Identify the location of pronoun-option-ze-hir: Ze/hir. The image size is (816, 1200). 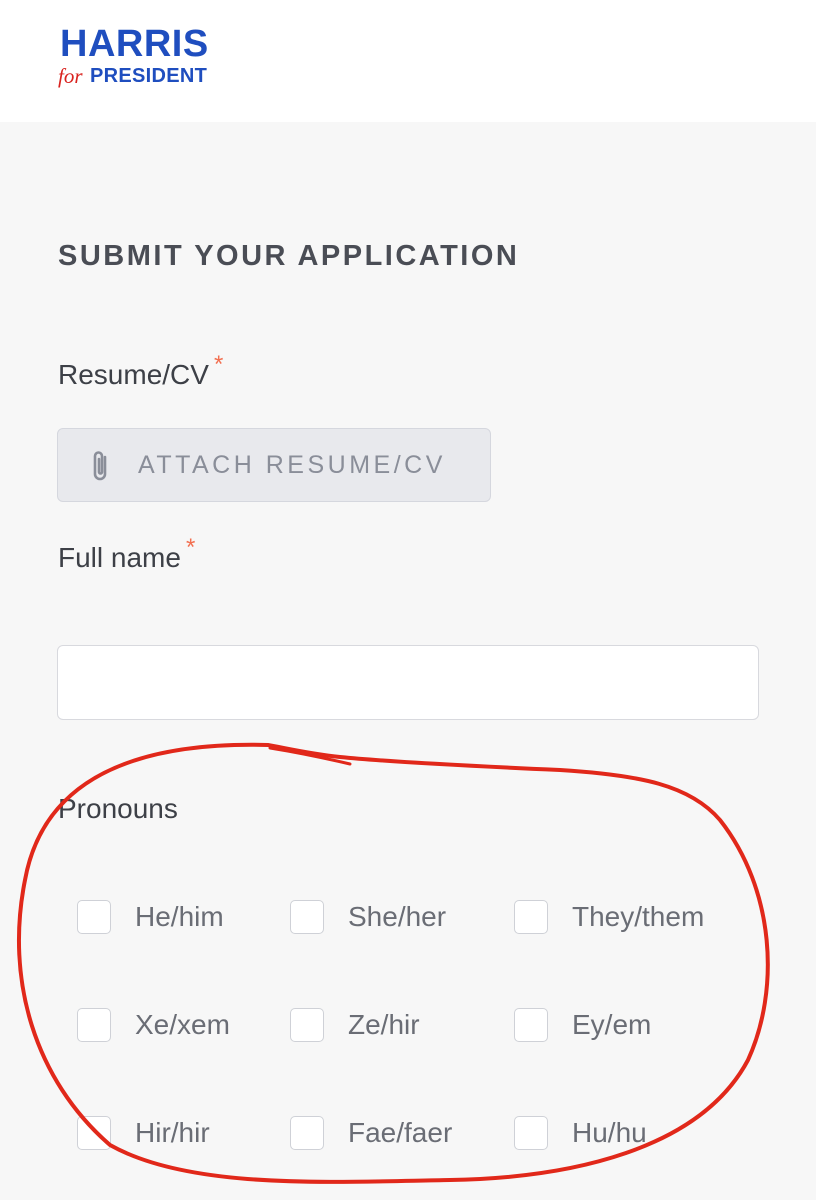
(380, 1028).